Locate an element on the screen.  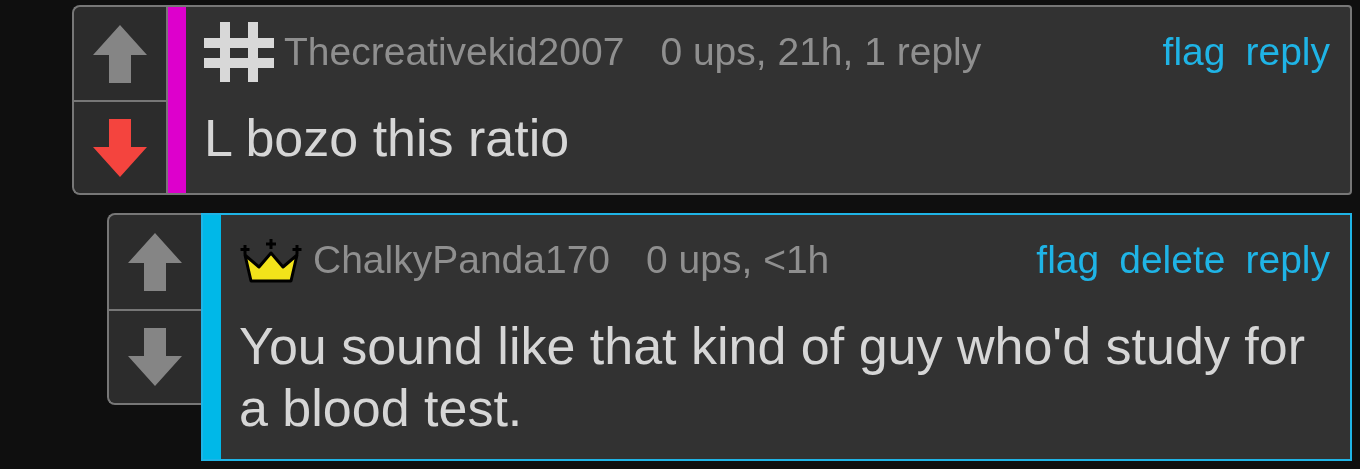
hash-icon is located at coordinates (239, 52).